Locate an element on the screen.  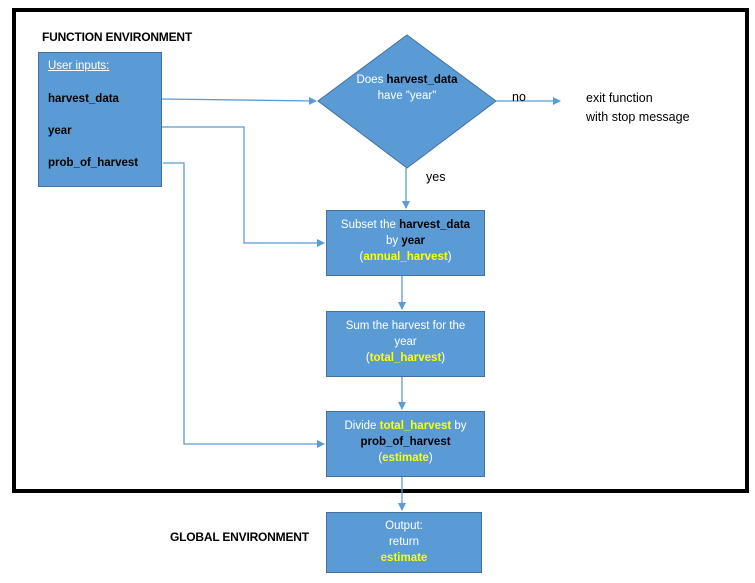
step3-prefix: Divide is located at coordinates (362, 426).